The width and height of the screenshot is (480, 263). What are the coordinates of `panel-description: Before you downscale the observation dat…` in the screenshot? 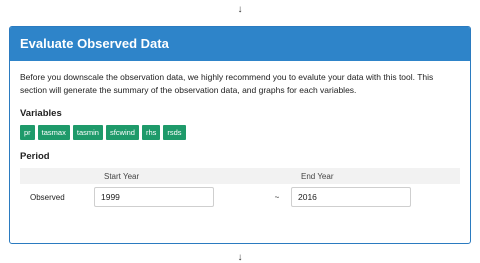 It's located at (227, 83).